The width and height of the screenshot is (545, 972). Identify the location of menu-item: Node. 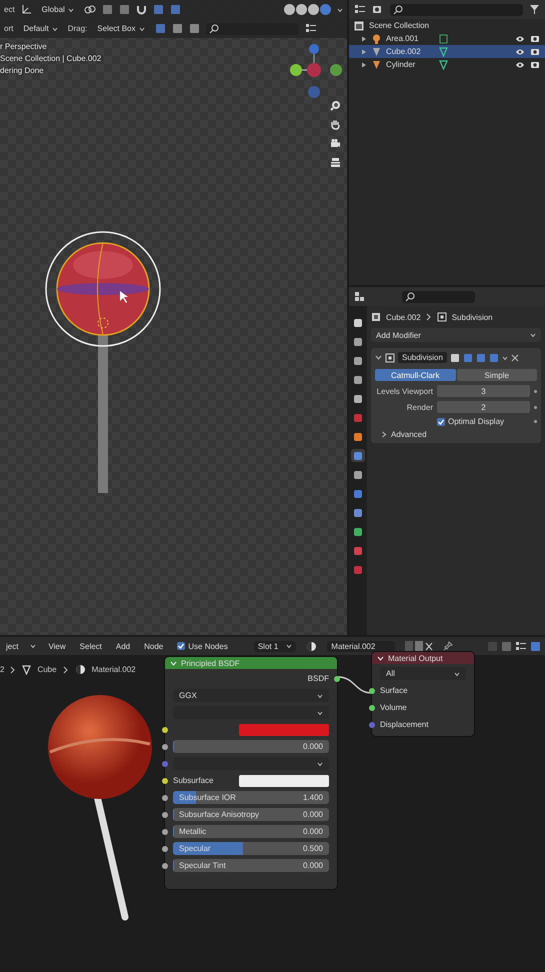
(154, 646).